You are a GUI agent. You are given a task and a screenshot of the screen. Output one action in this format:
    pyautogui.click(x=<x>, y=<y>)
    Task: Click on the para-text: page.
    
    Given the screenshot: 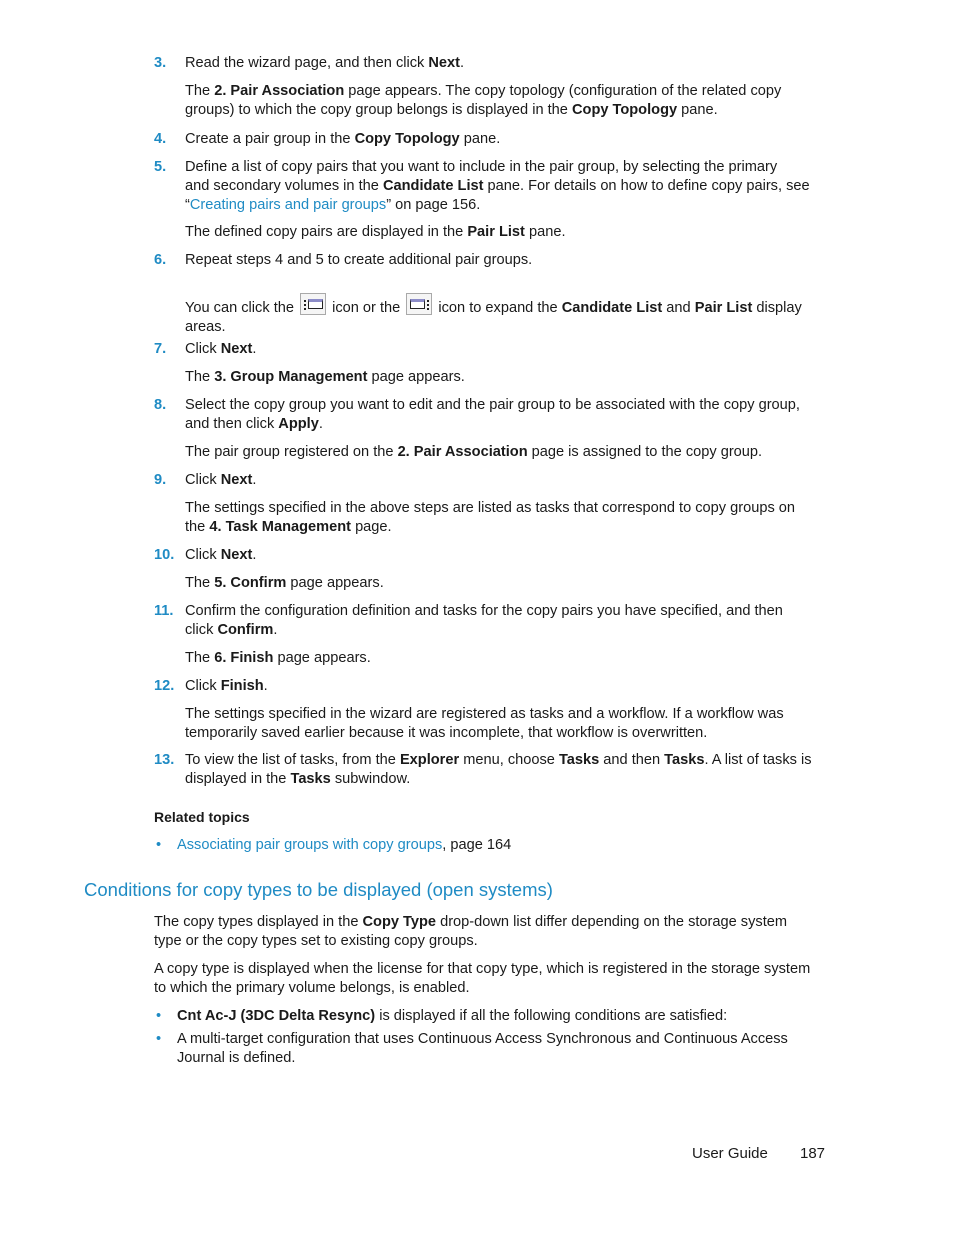 What is the action you would take?
    pyautogui.click(x=371, y=527)
    